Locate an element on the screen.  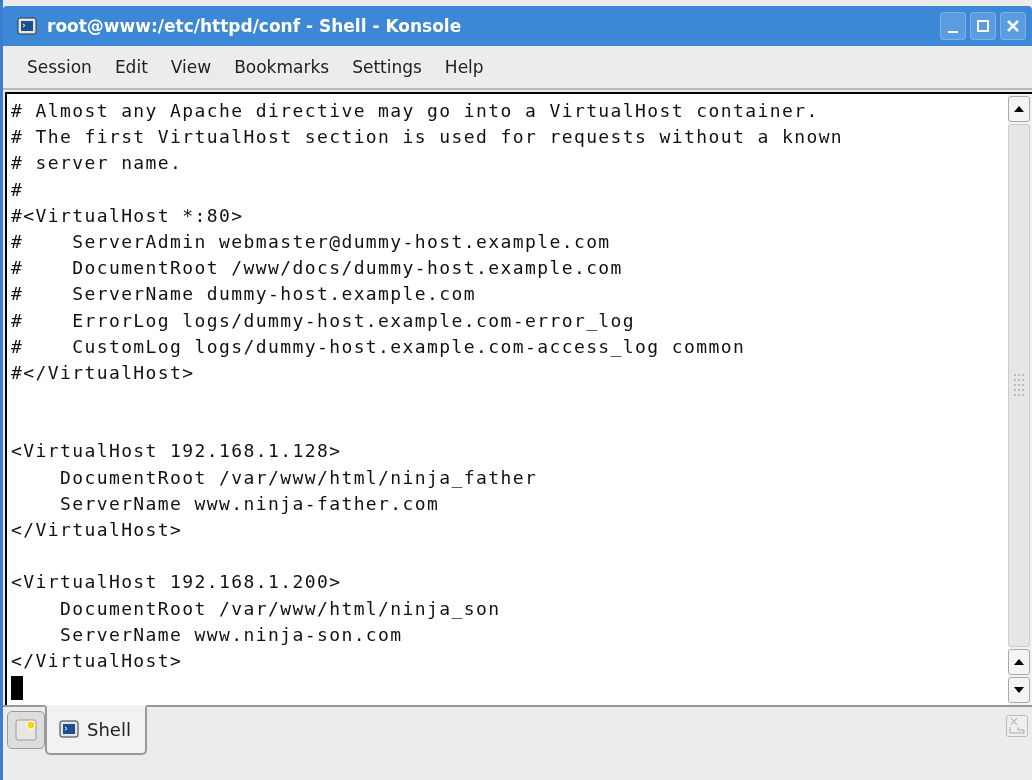
new-tab-button is located at coordinates (26, 730).